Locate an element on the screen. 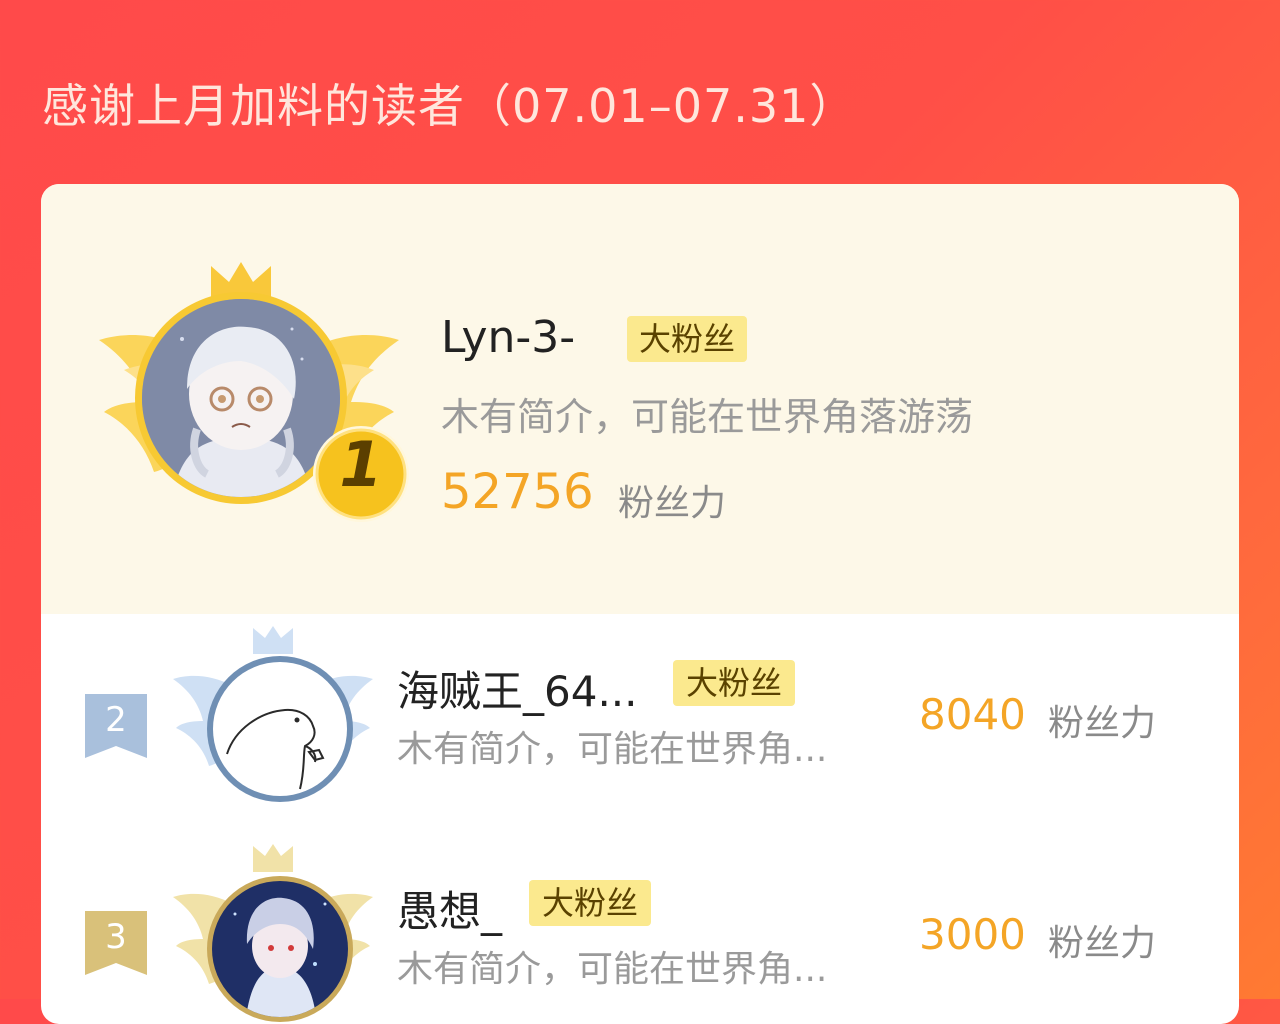 The height and width of the screenshot is (1024, 1280). user-name: 愚想_ is located at coordinates (449, 908).